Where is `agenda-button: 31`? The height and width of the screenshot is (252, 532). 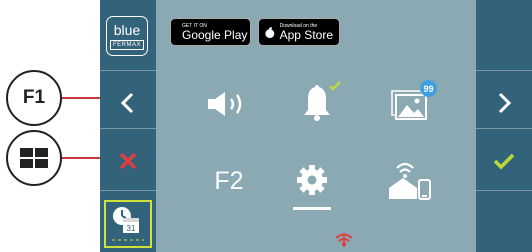 agenda-button: 31 is located at coordinates (128, 224).